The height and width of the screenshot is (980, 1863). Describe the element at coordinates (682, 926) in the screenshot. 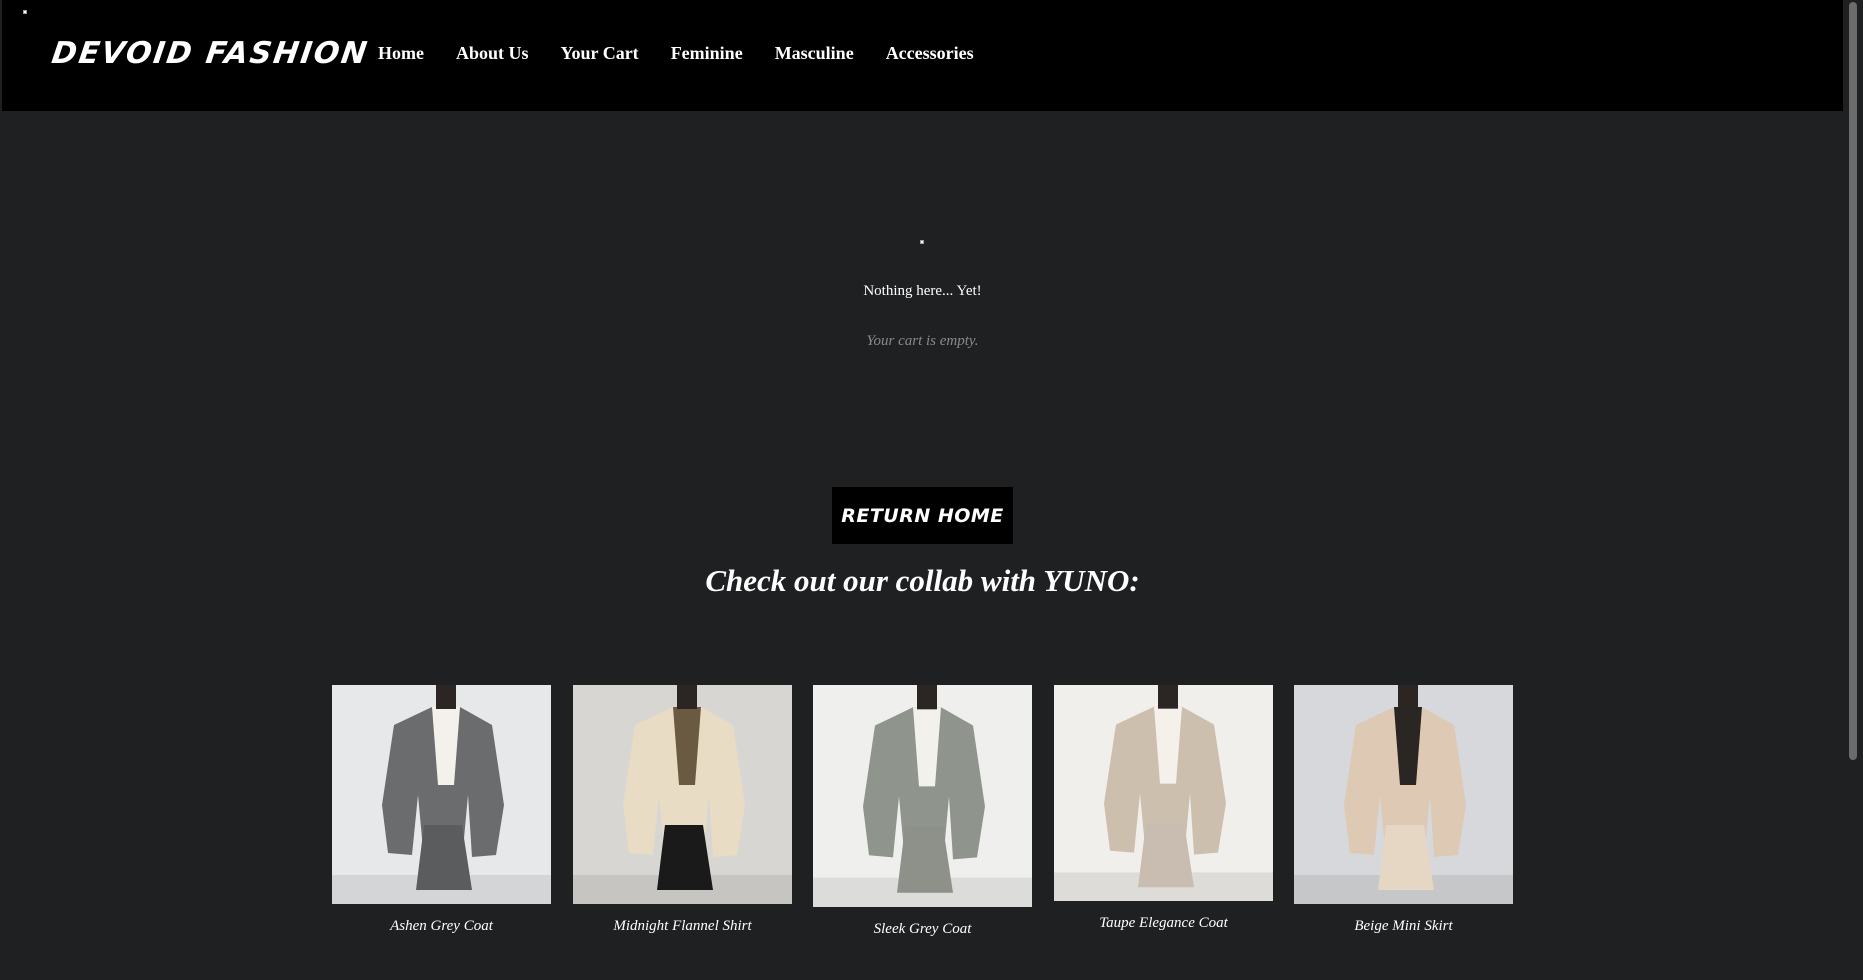

I see `product-name: Midnight Flannel Shirt` at that location.